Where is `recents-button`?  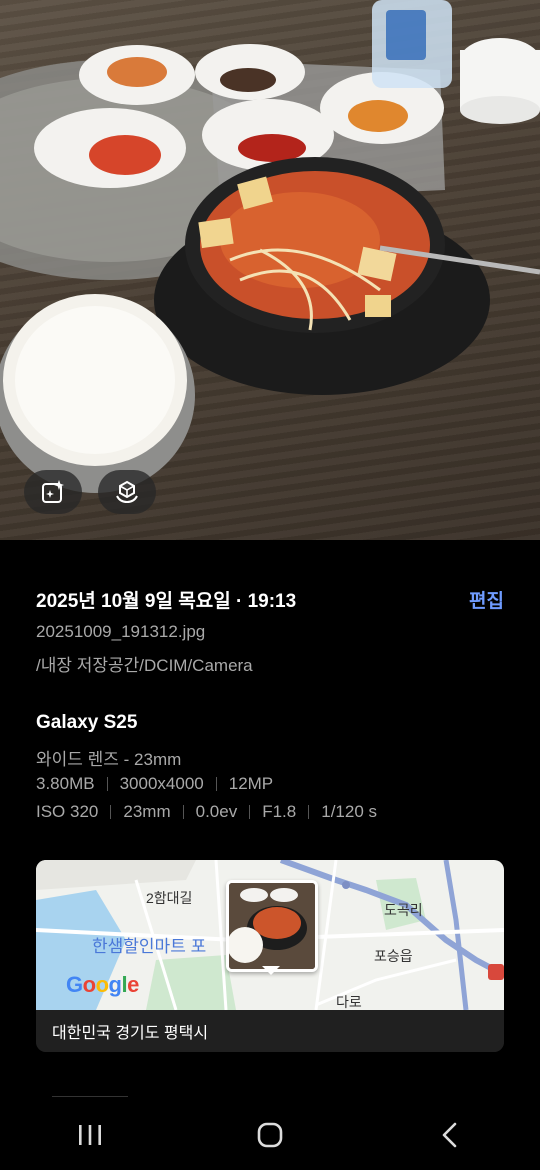 recents-button is located at coordinates (90, 1135).